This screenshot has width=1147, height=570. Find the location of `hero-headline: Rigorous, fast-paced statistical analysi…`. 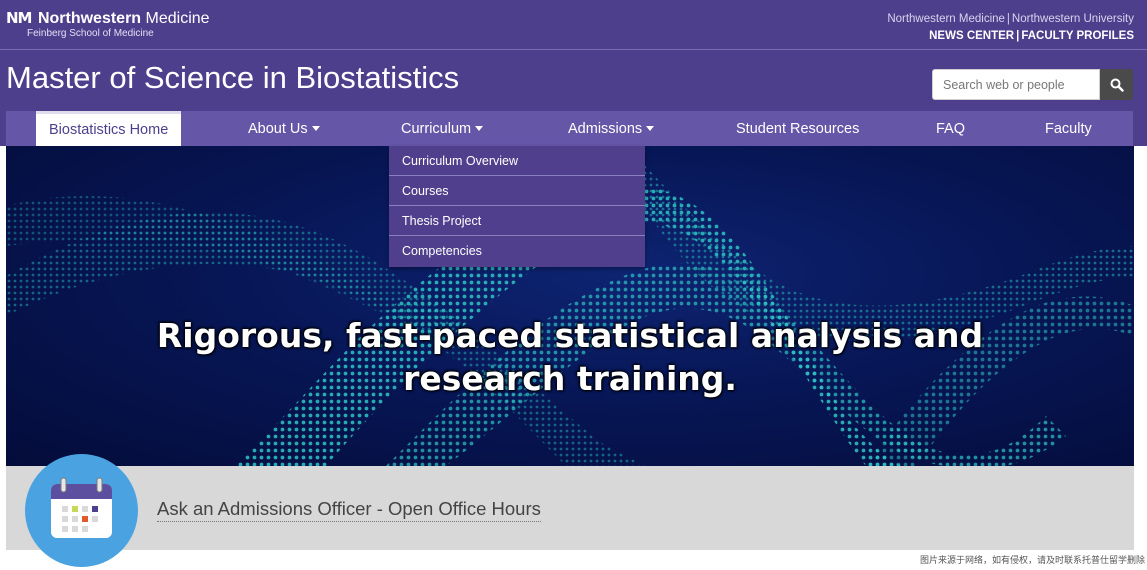

hero-headline: Rigorous, fast-paced statistical analysi… is located at coordinates (570, 357).